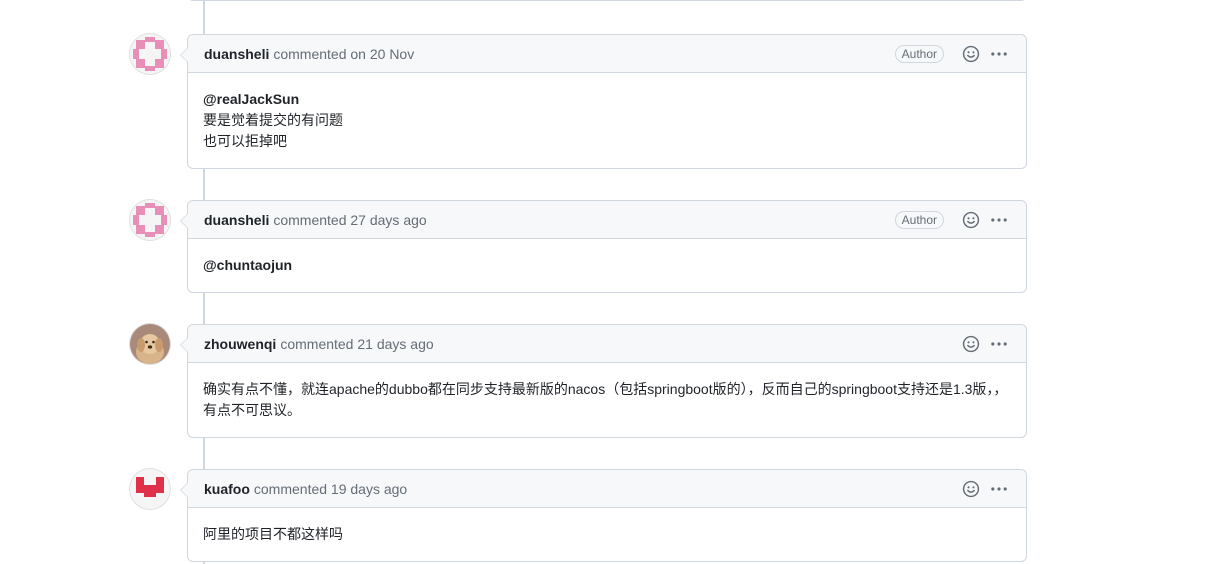  I want to click on comment-body: 阿里的项目不都这样吗, so click(607, 534).